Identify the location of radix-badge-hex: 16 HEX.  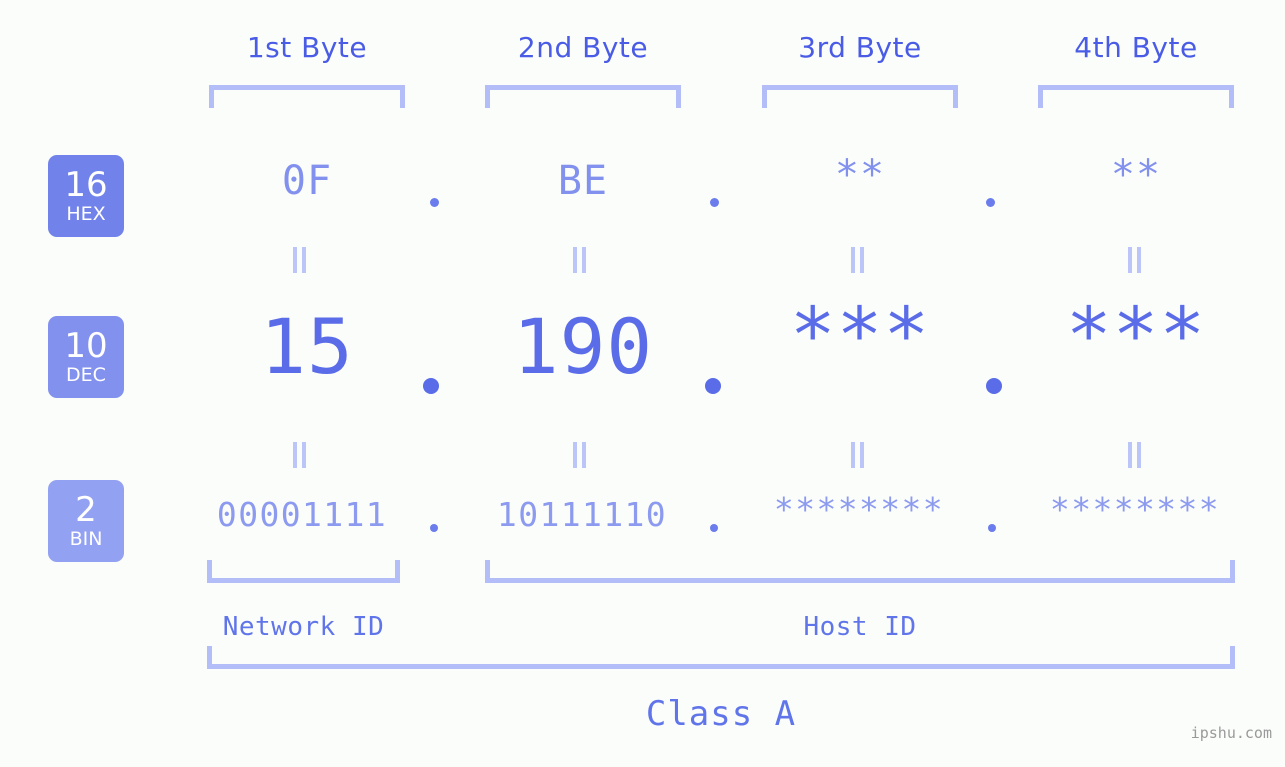
(86, 196).